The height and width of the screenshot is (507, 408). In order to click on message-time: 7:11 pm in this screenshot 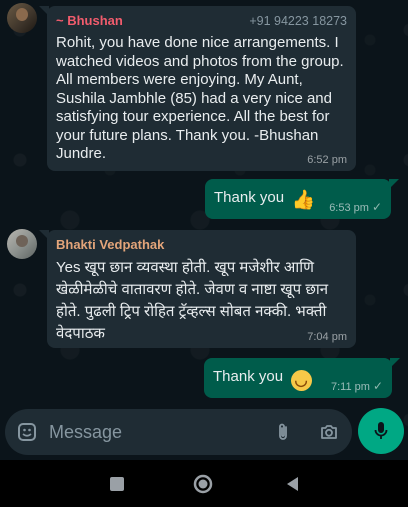, I will do `click(350, 387)`.